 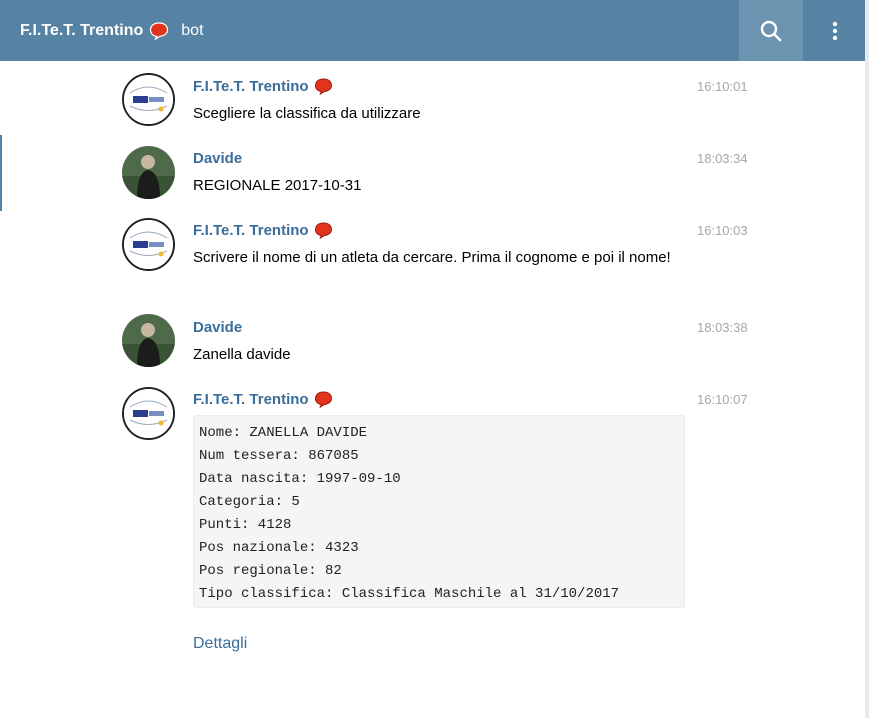 What do you see at coordinates (220, 644) in the screenshot?
I see `details-link: Dettagli` at bounding box center [220, 644].